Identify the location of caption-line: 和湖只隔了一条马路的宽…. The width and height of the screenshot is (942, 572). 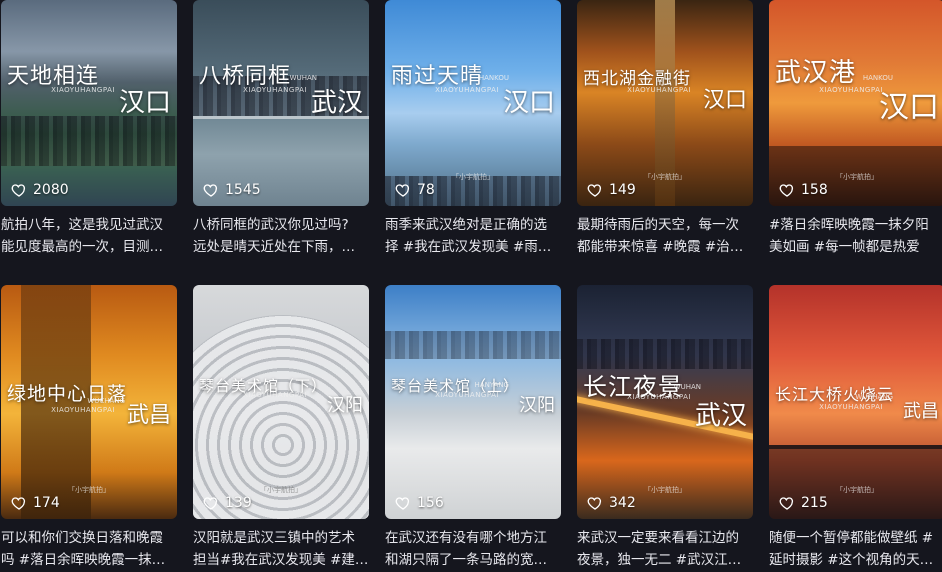
(466, 560).